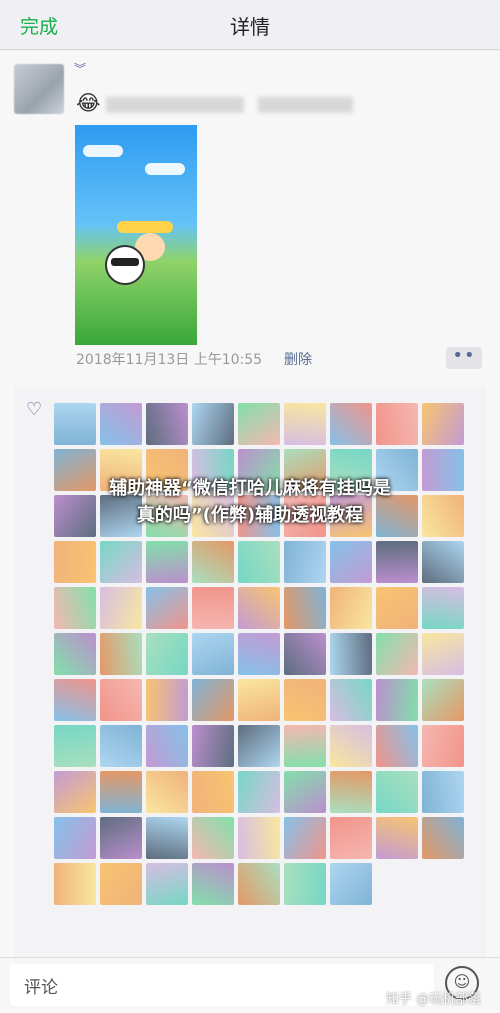 The image size is (500, 1013). What do you see at coordinates (298, 359) in the screenshot?
I see `delete-button: 删除` at bounding box center [298, 359].